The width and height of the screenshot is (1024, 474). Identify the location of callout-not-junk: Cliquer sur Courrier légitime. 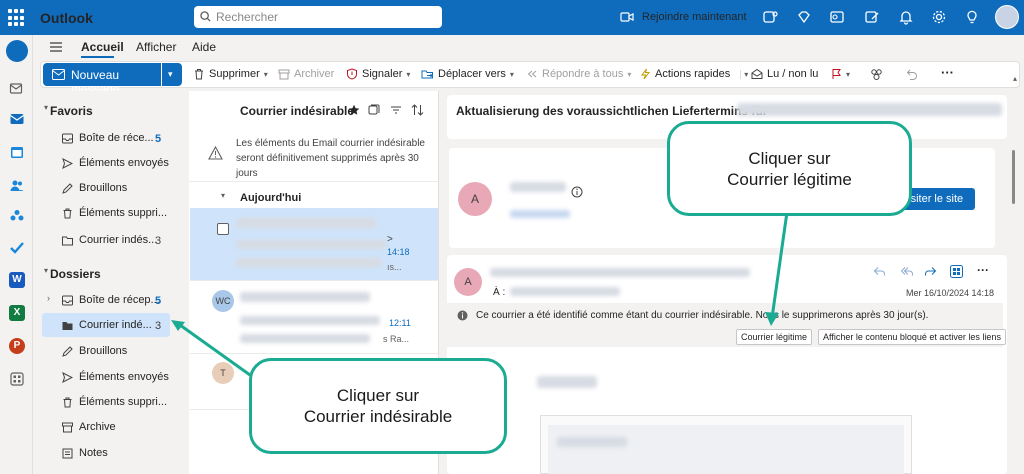
(789, 168).